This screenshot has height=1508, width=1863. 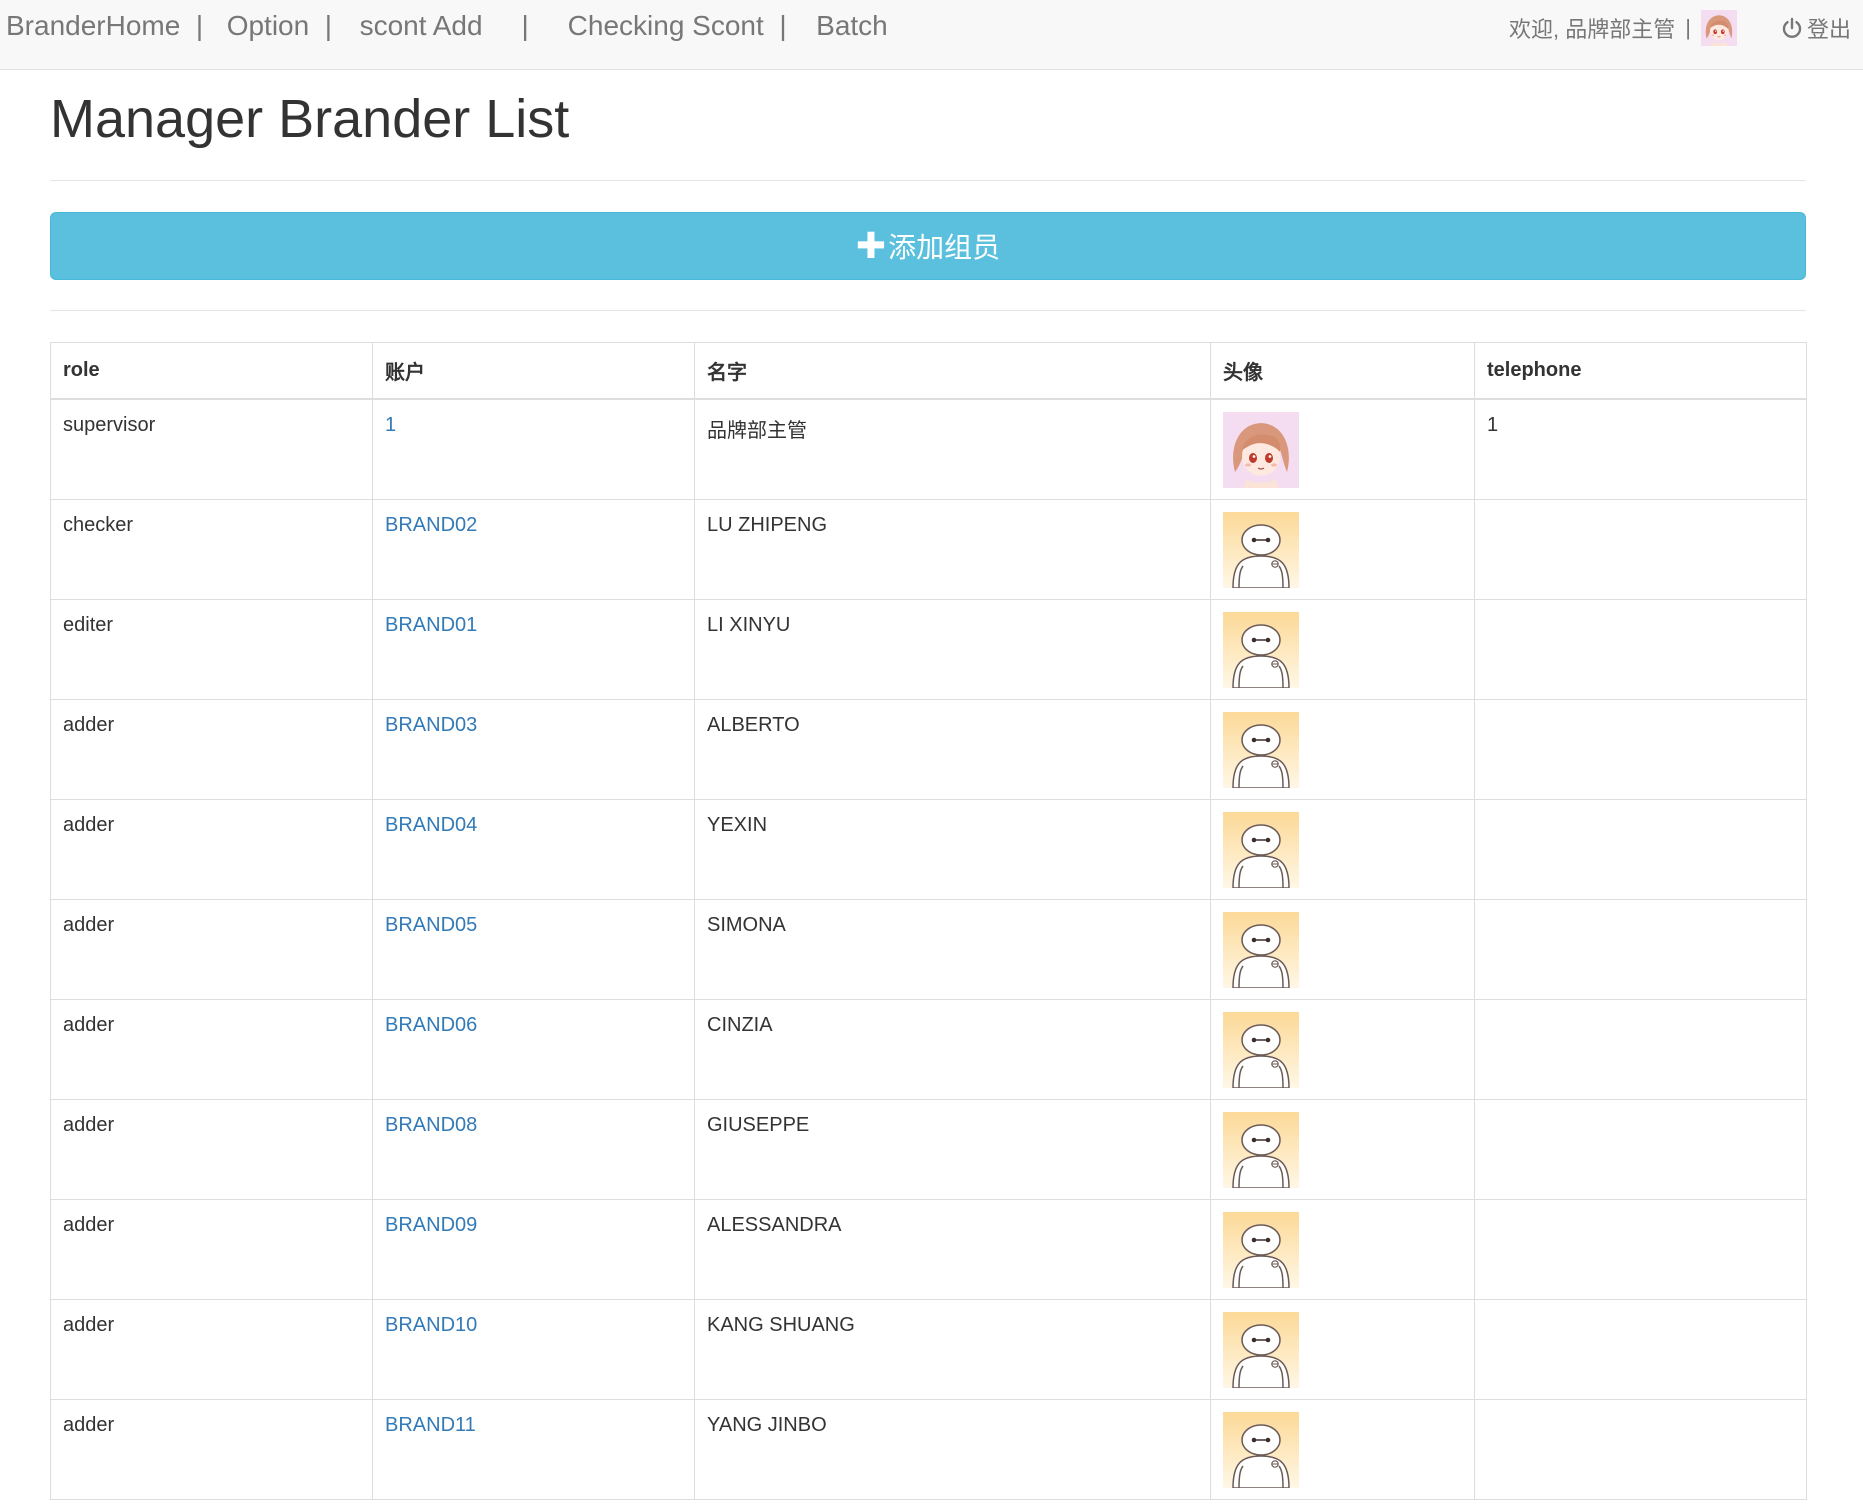 I want to click on cell-name: ALESSANDRA, so click(x=952, y=1249).